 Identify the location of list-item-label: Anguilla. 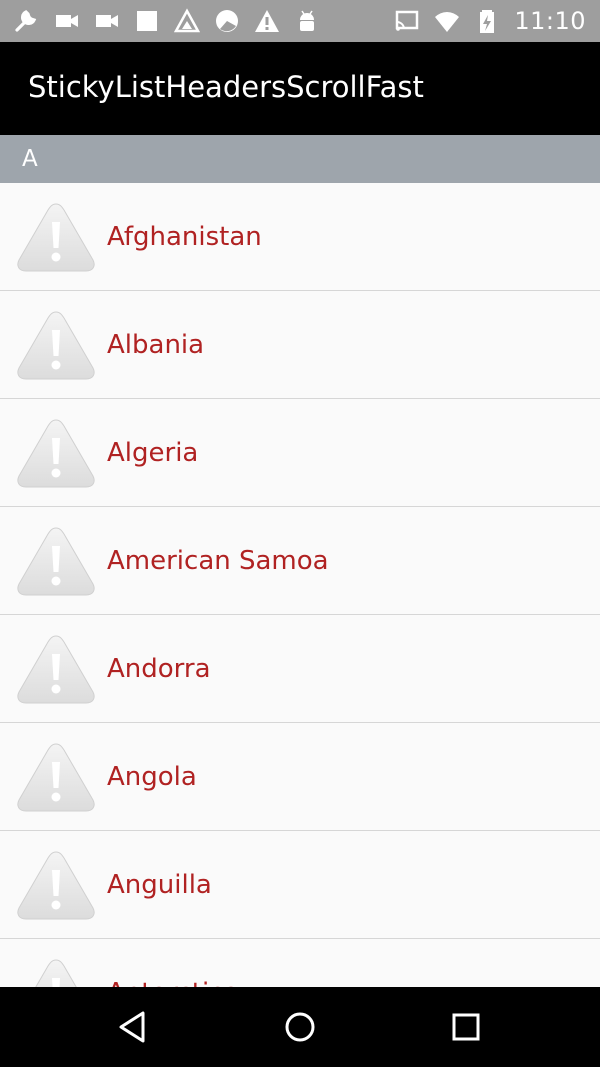
(159, 884).